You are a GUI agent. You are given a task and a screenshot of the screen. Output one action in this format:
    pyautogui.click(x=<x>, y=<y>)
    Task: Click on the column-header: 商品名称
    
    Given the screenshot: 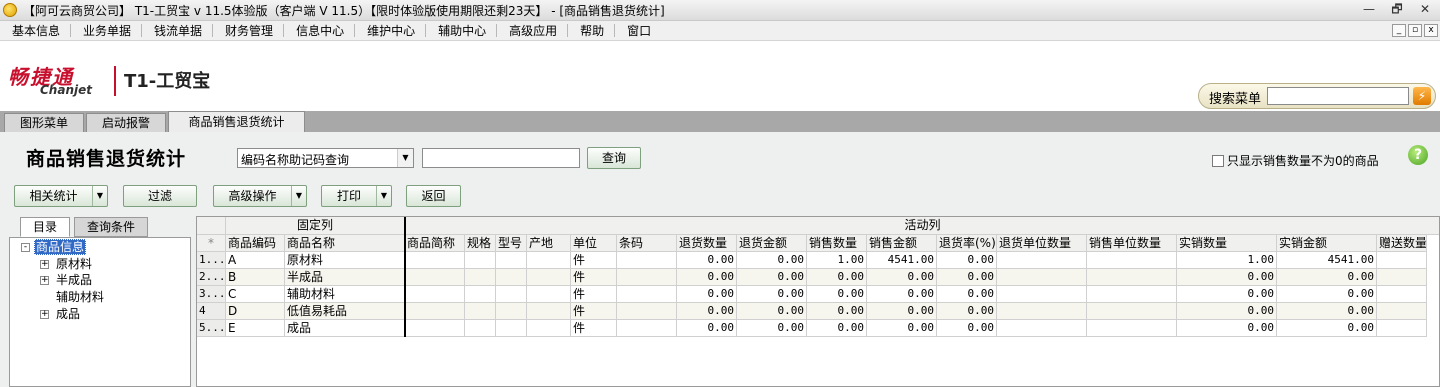 What is the action you would take?
    pyautogui.click(x=345, y=243)
    